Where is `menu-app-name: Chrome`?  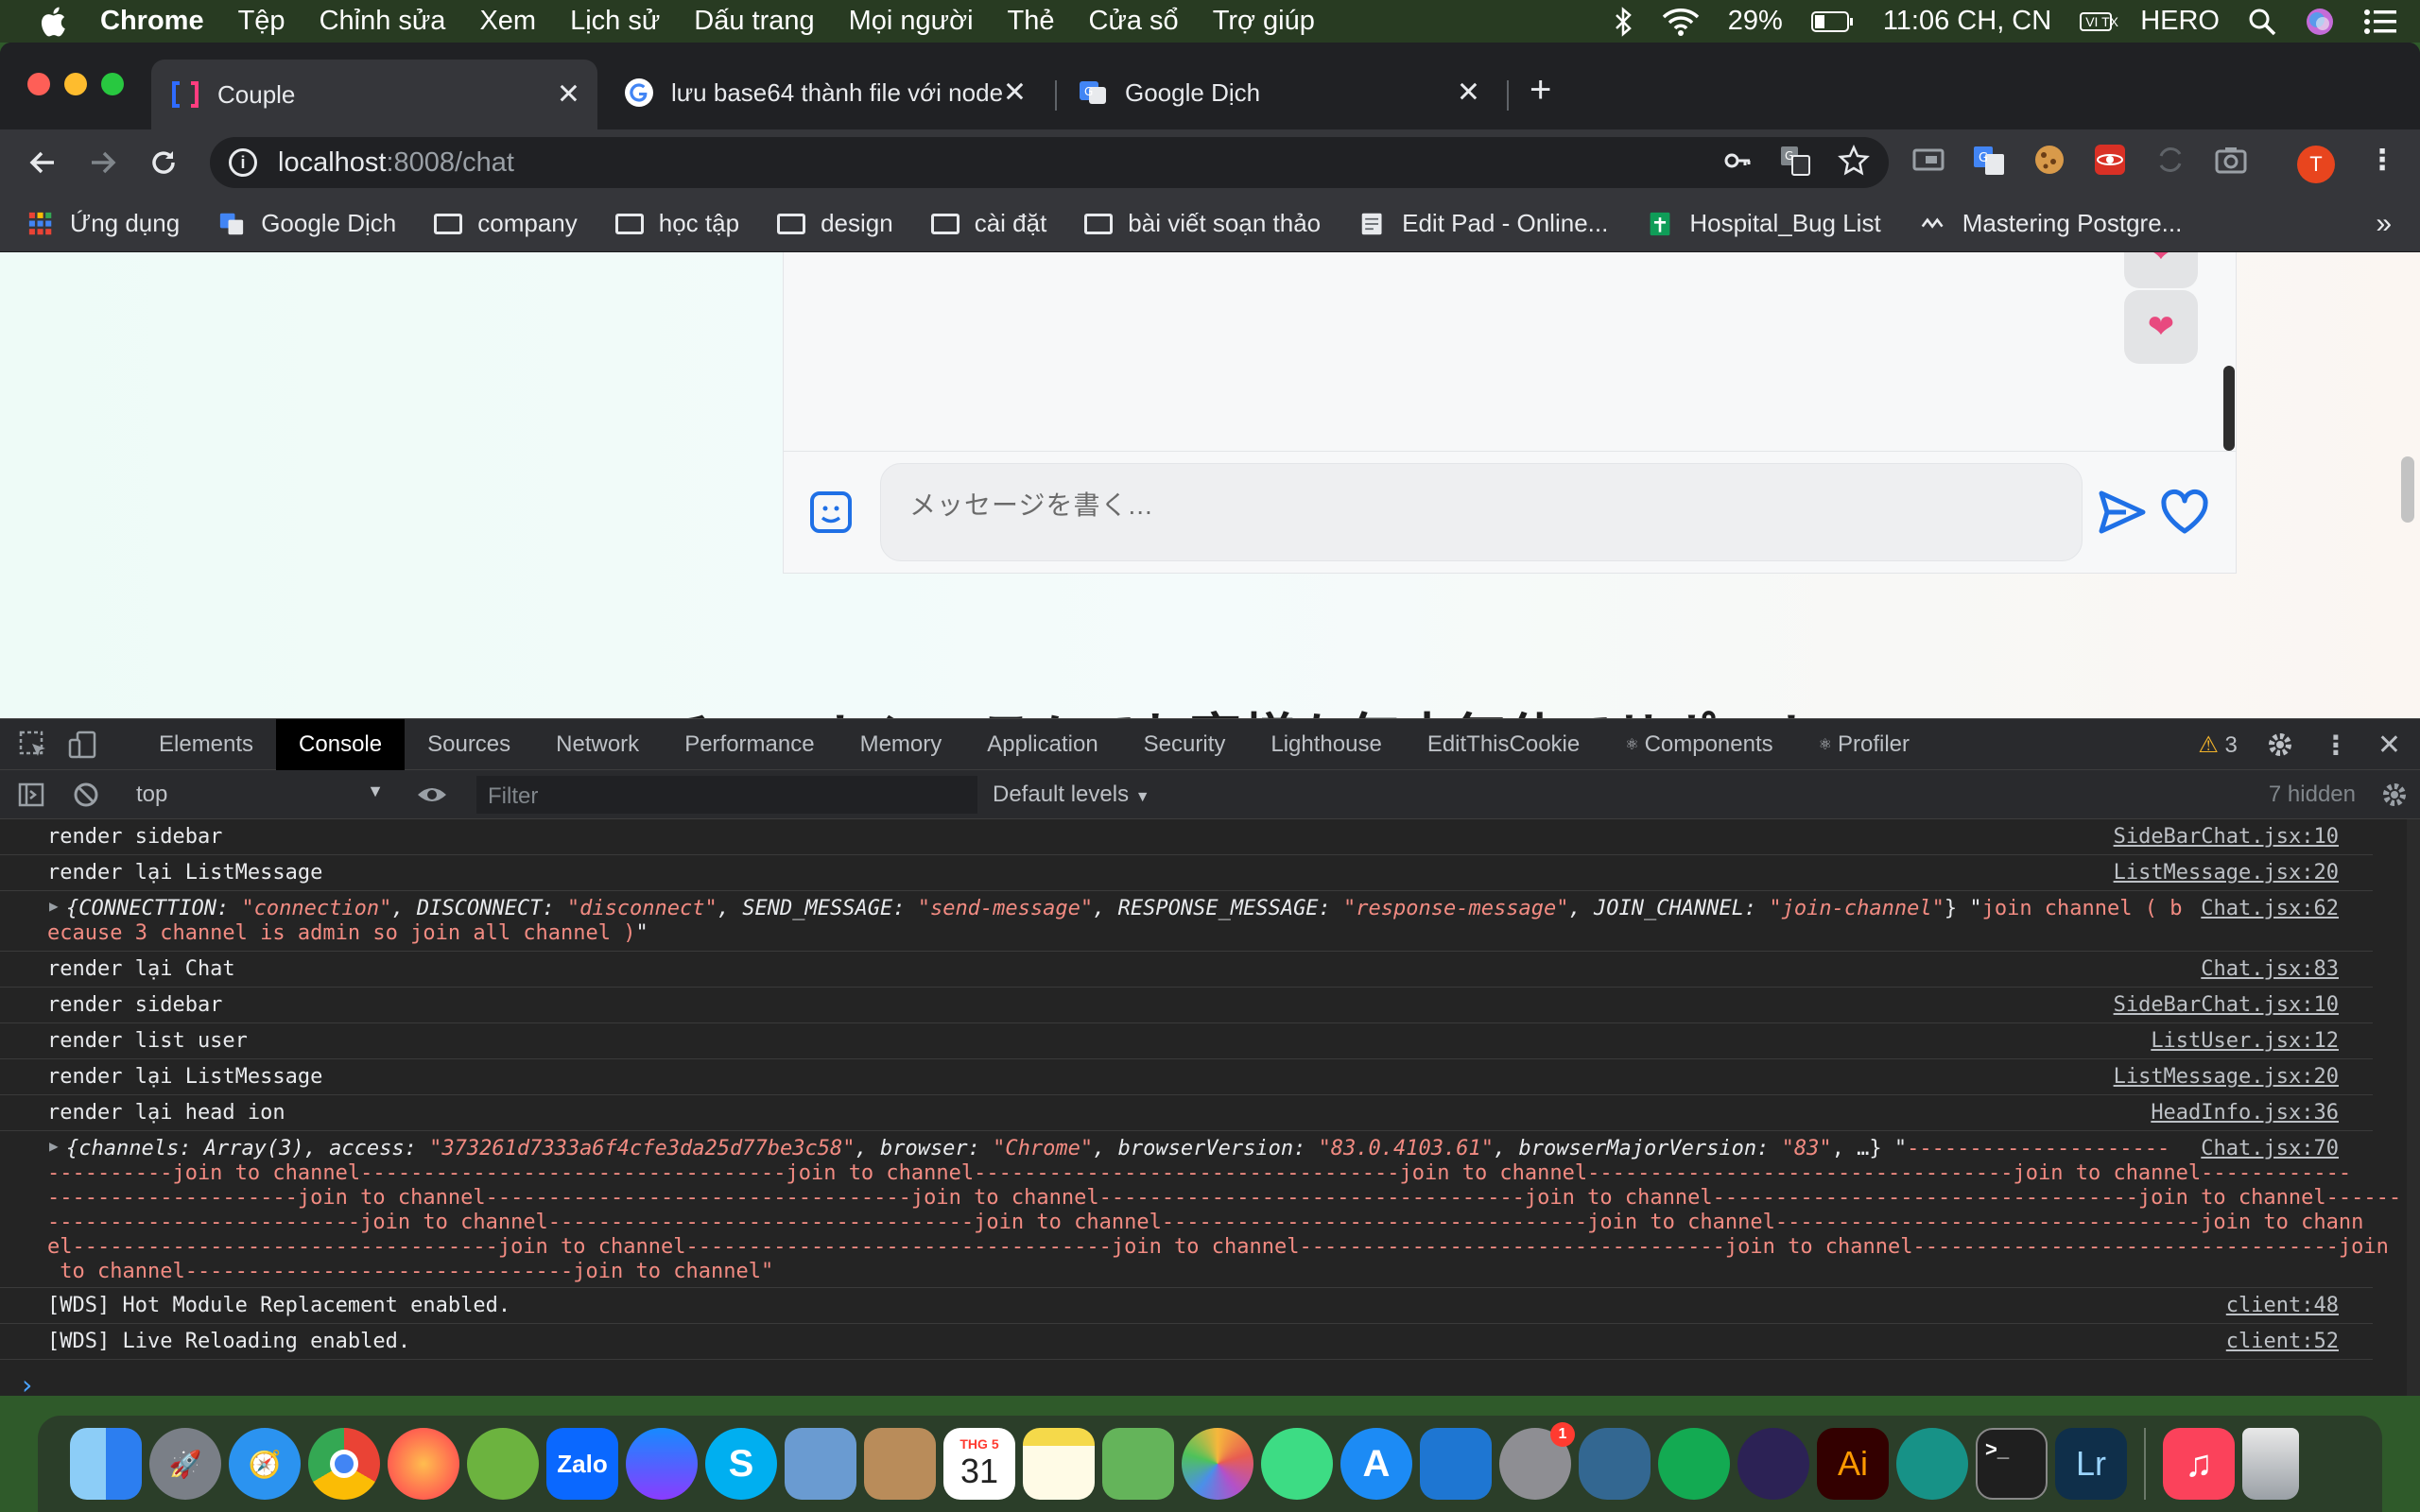 menu-app-name: Chrome is located at coordinates (152, 21).